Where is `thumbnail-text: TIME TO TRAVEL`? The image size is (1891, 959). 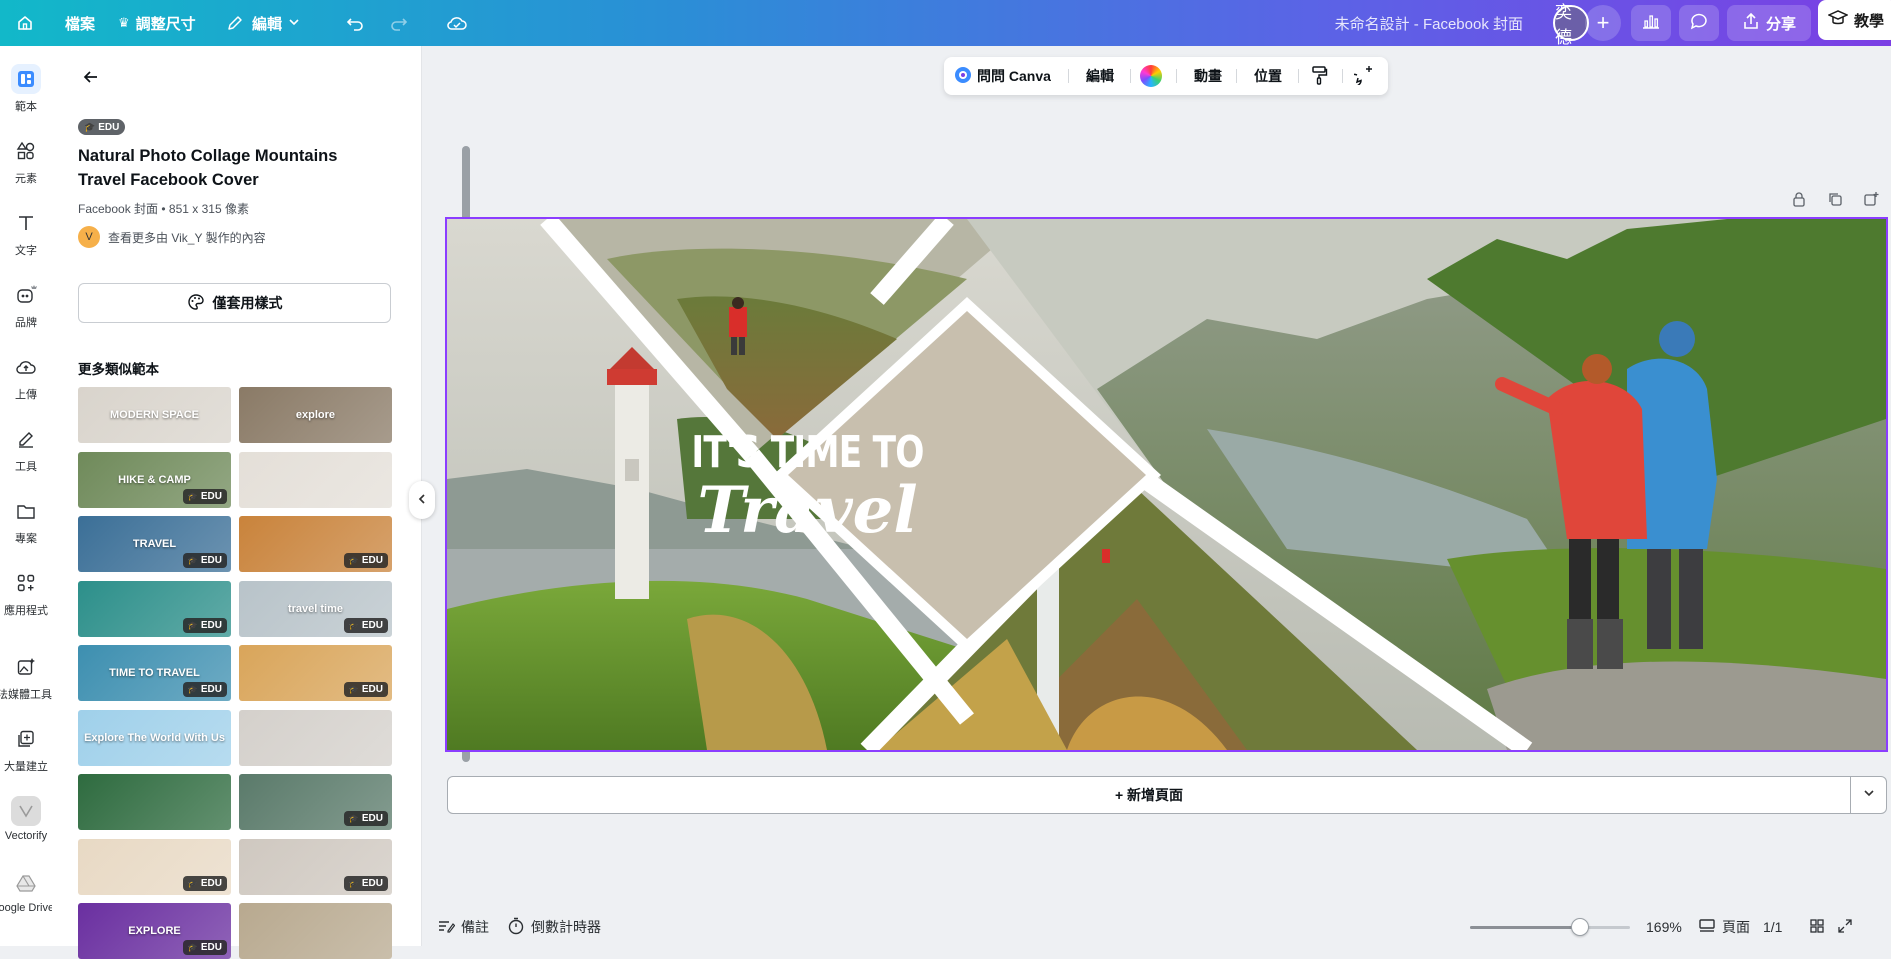 thumbnail-text: TIME TO TRAVEL is located at coordinates (154, 673).